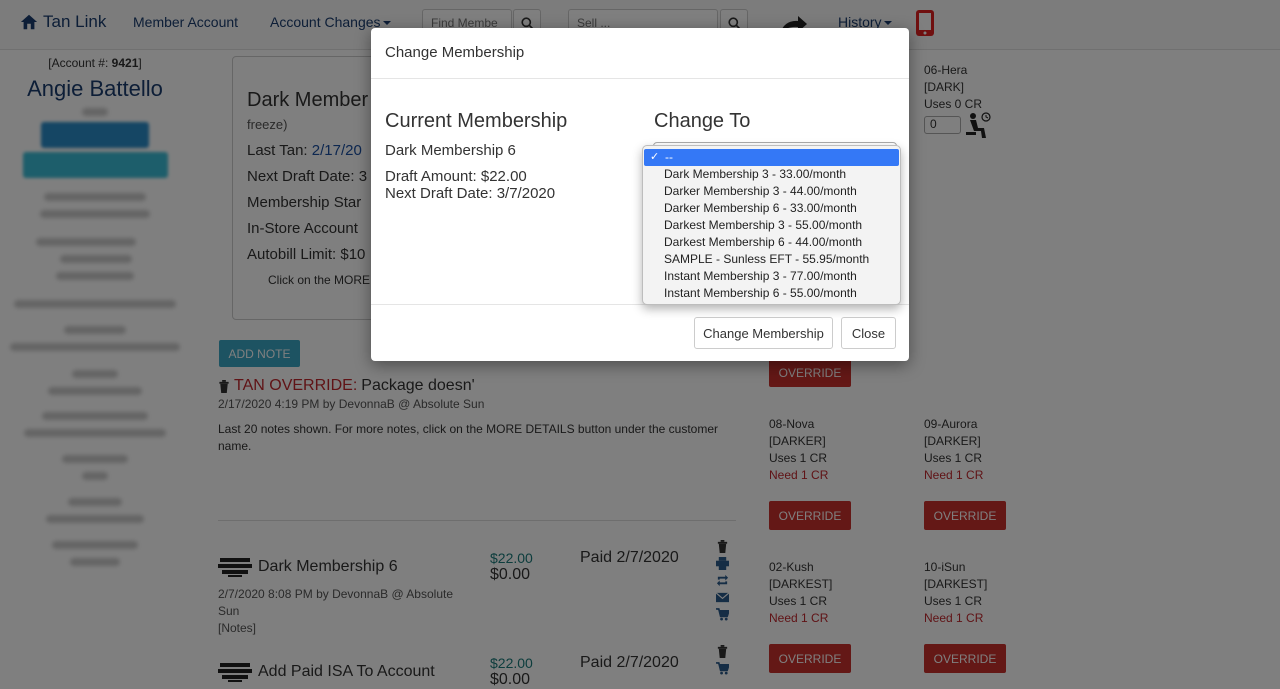 This screenshot has height=689, width=1280. Describe the element at coordinates (669, 157) in the screenshot. I see `membership-option-label: --` at that location.